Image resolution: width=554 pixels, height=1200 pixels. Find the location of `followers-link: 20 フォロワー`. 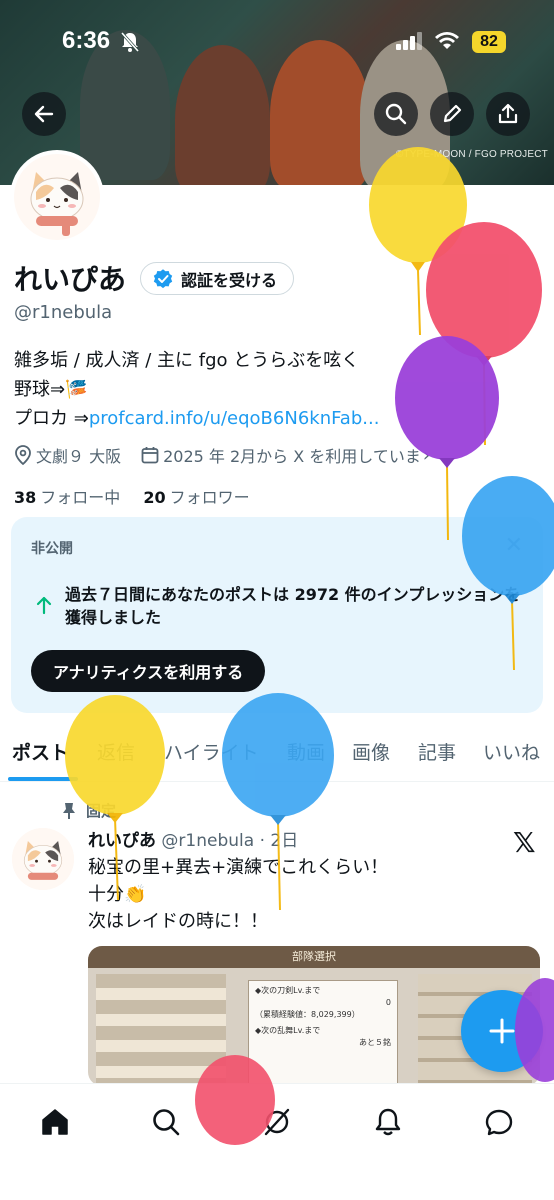

followers-link: 20 フォロワー is located at coordinates (196, 497).